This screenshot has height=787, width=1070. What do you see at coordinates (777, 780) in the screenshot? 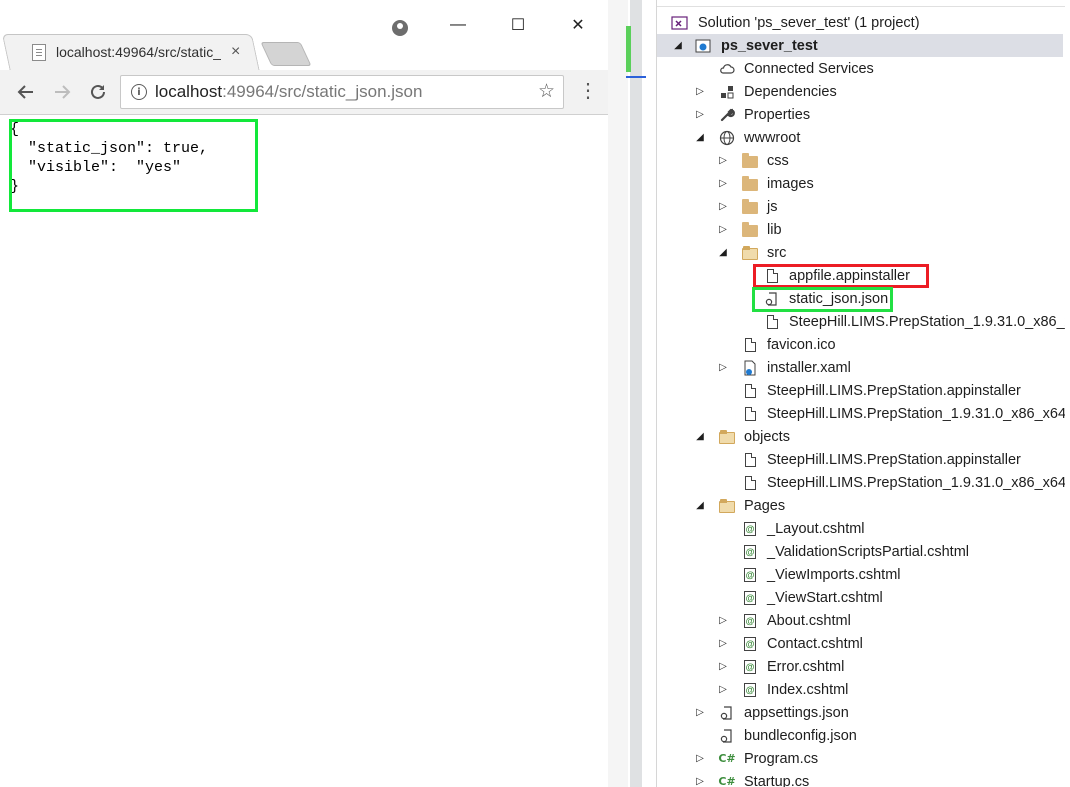
I see `tree-item-label: Startup.cs` at bounding box center [777, 780].